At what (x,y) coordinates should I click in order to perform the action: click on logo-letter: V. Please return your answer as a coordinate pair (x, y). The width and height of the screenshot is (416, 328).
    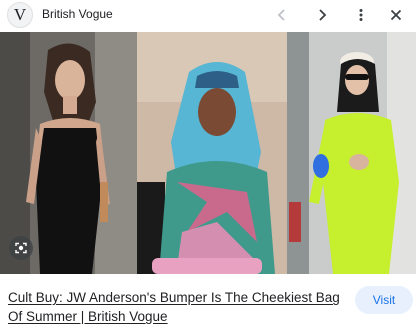
    Looking at the image, I should click on (20, 14).